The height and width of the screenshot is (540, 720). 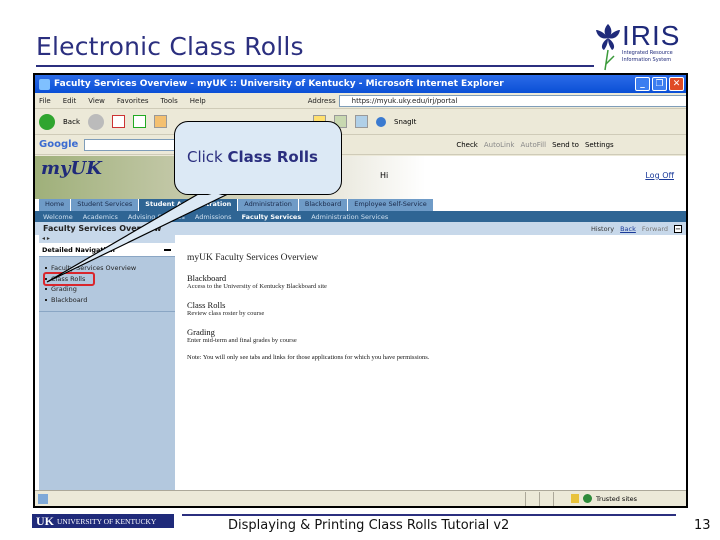 What do you see at coordinates (315, 66) in the screenshot?
I see `title-rule` at bounding box center [315, 66].